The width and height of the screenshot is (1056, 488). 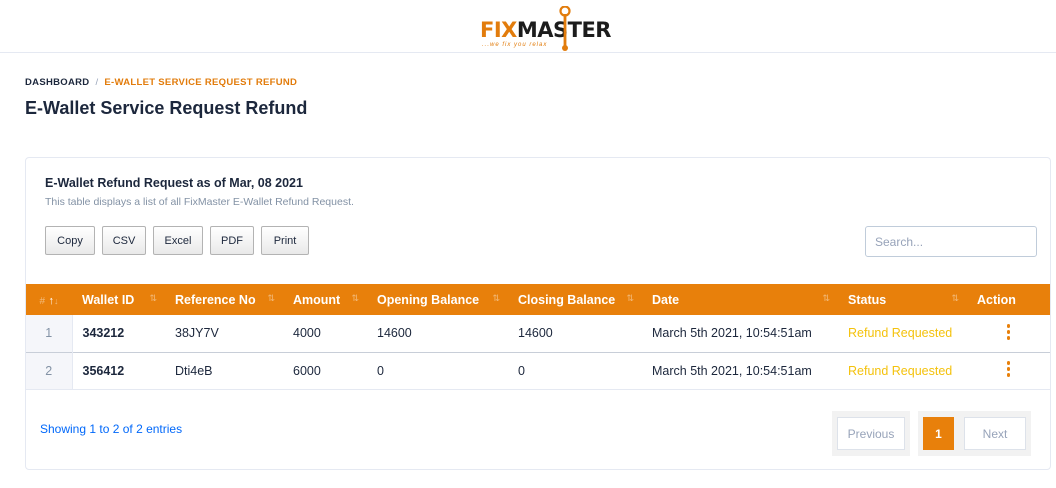 I want to click on pagination-current-wrap: 1, so click(x=938, y=433).